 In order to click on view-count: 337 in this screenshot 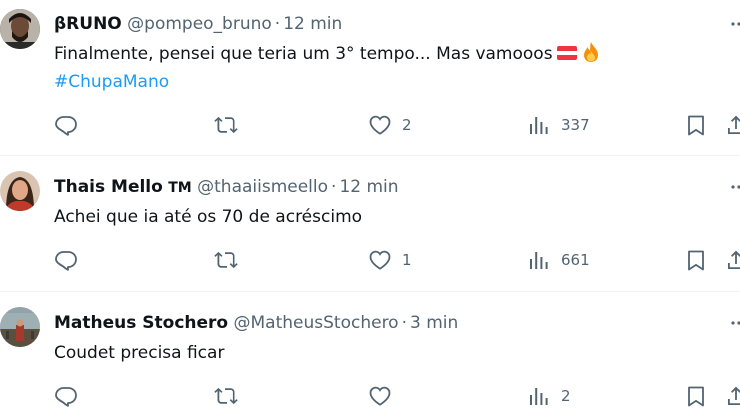, I will do `click(575, 125)`.